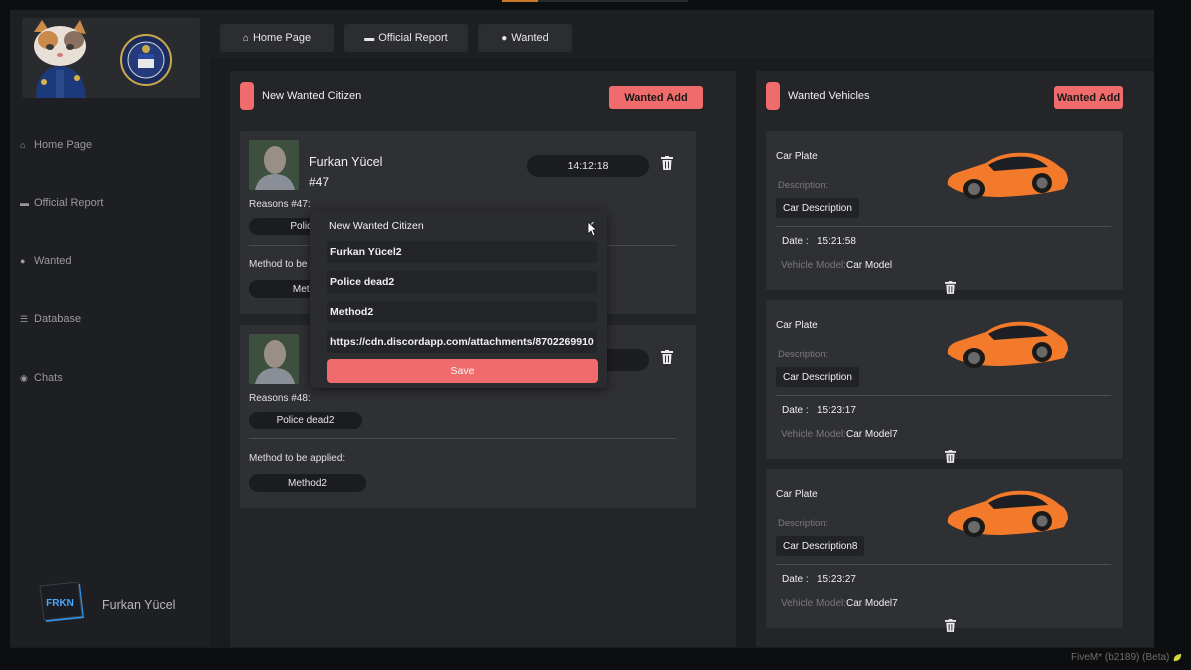 This screenshot has height=670, width=1191. Describe the element at coordinates (520, 1) in the screenshot. I see `top-strip-accent` at that location.